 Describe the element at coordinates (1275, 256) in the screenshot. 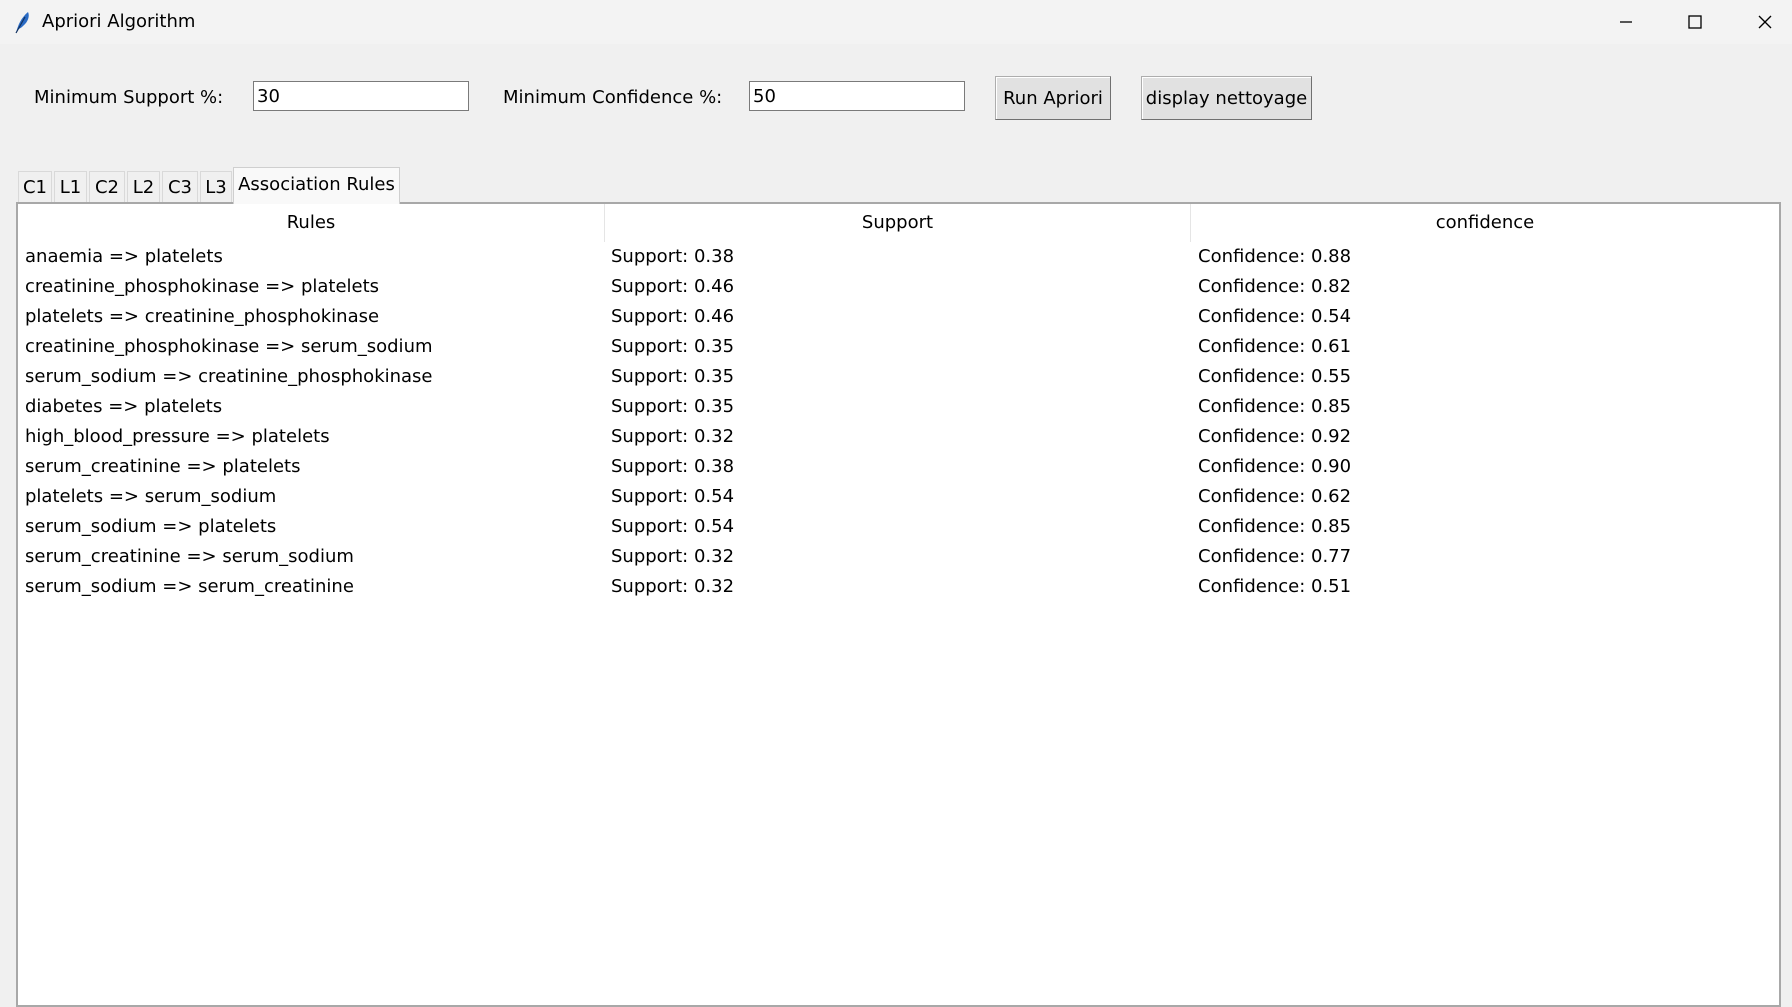

I see `confidence-cell: Confidence: 0.88` at that location.